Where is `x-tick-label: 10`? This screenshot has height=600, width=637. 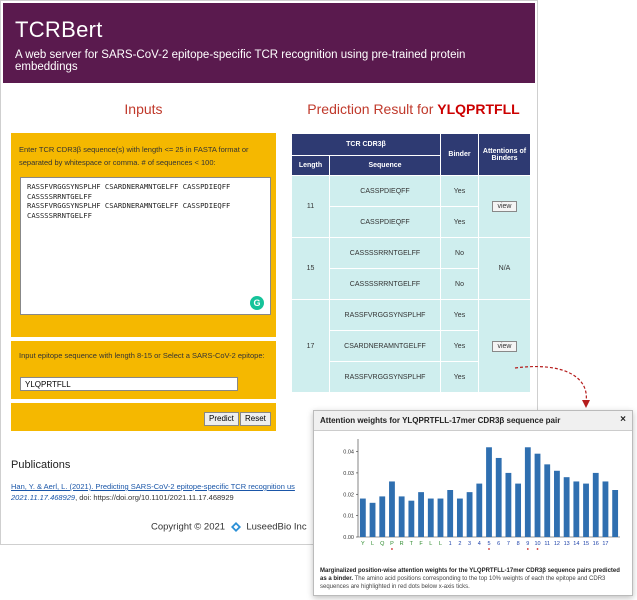 x-tick-label: 10 is located at coordinates (537, 544).